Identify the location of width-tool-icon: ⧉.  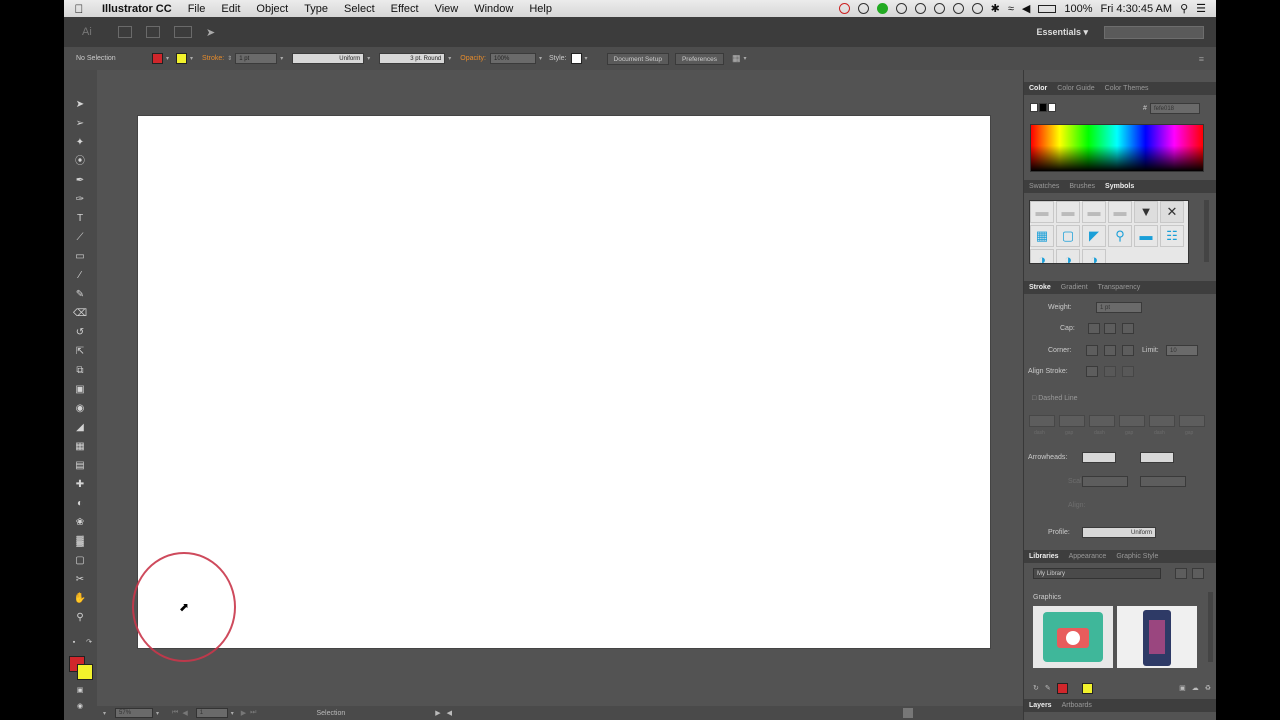
(80, 371).